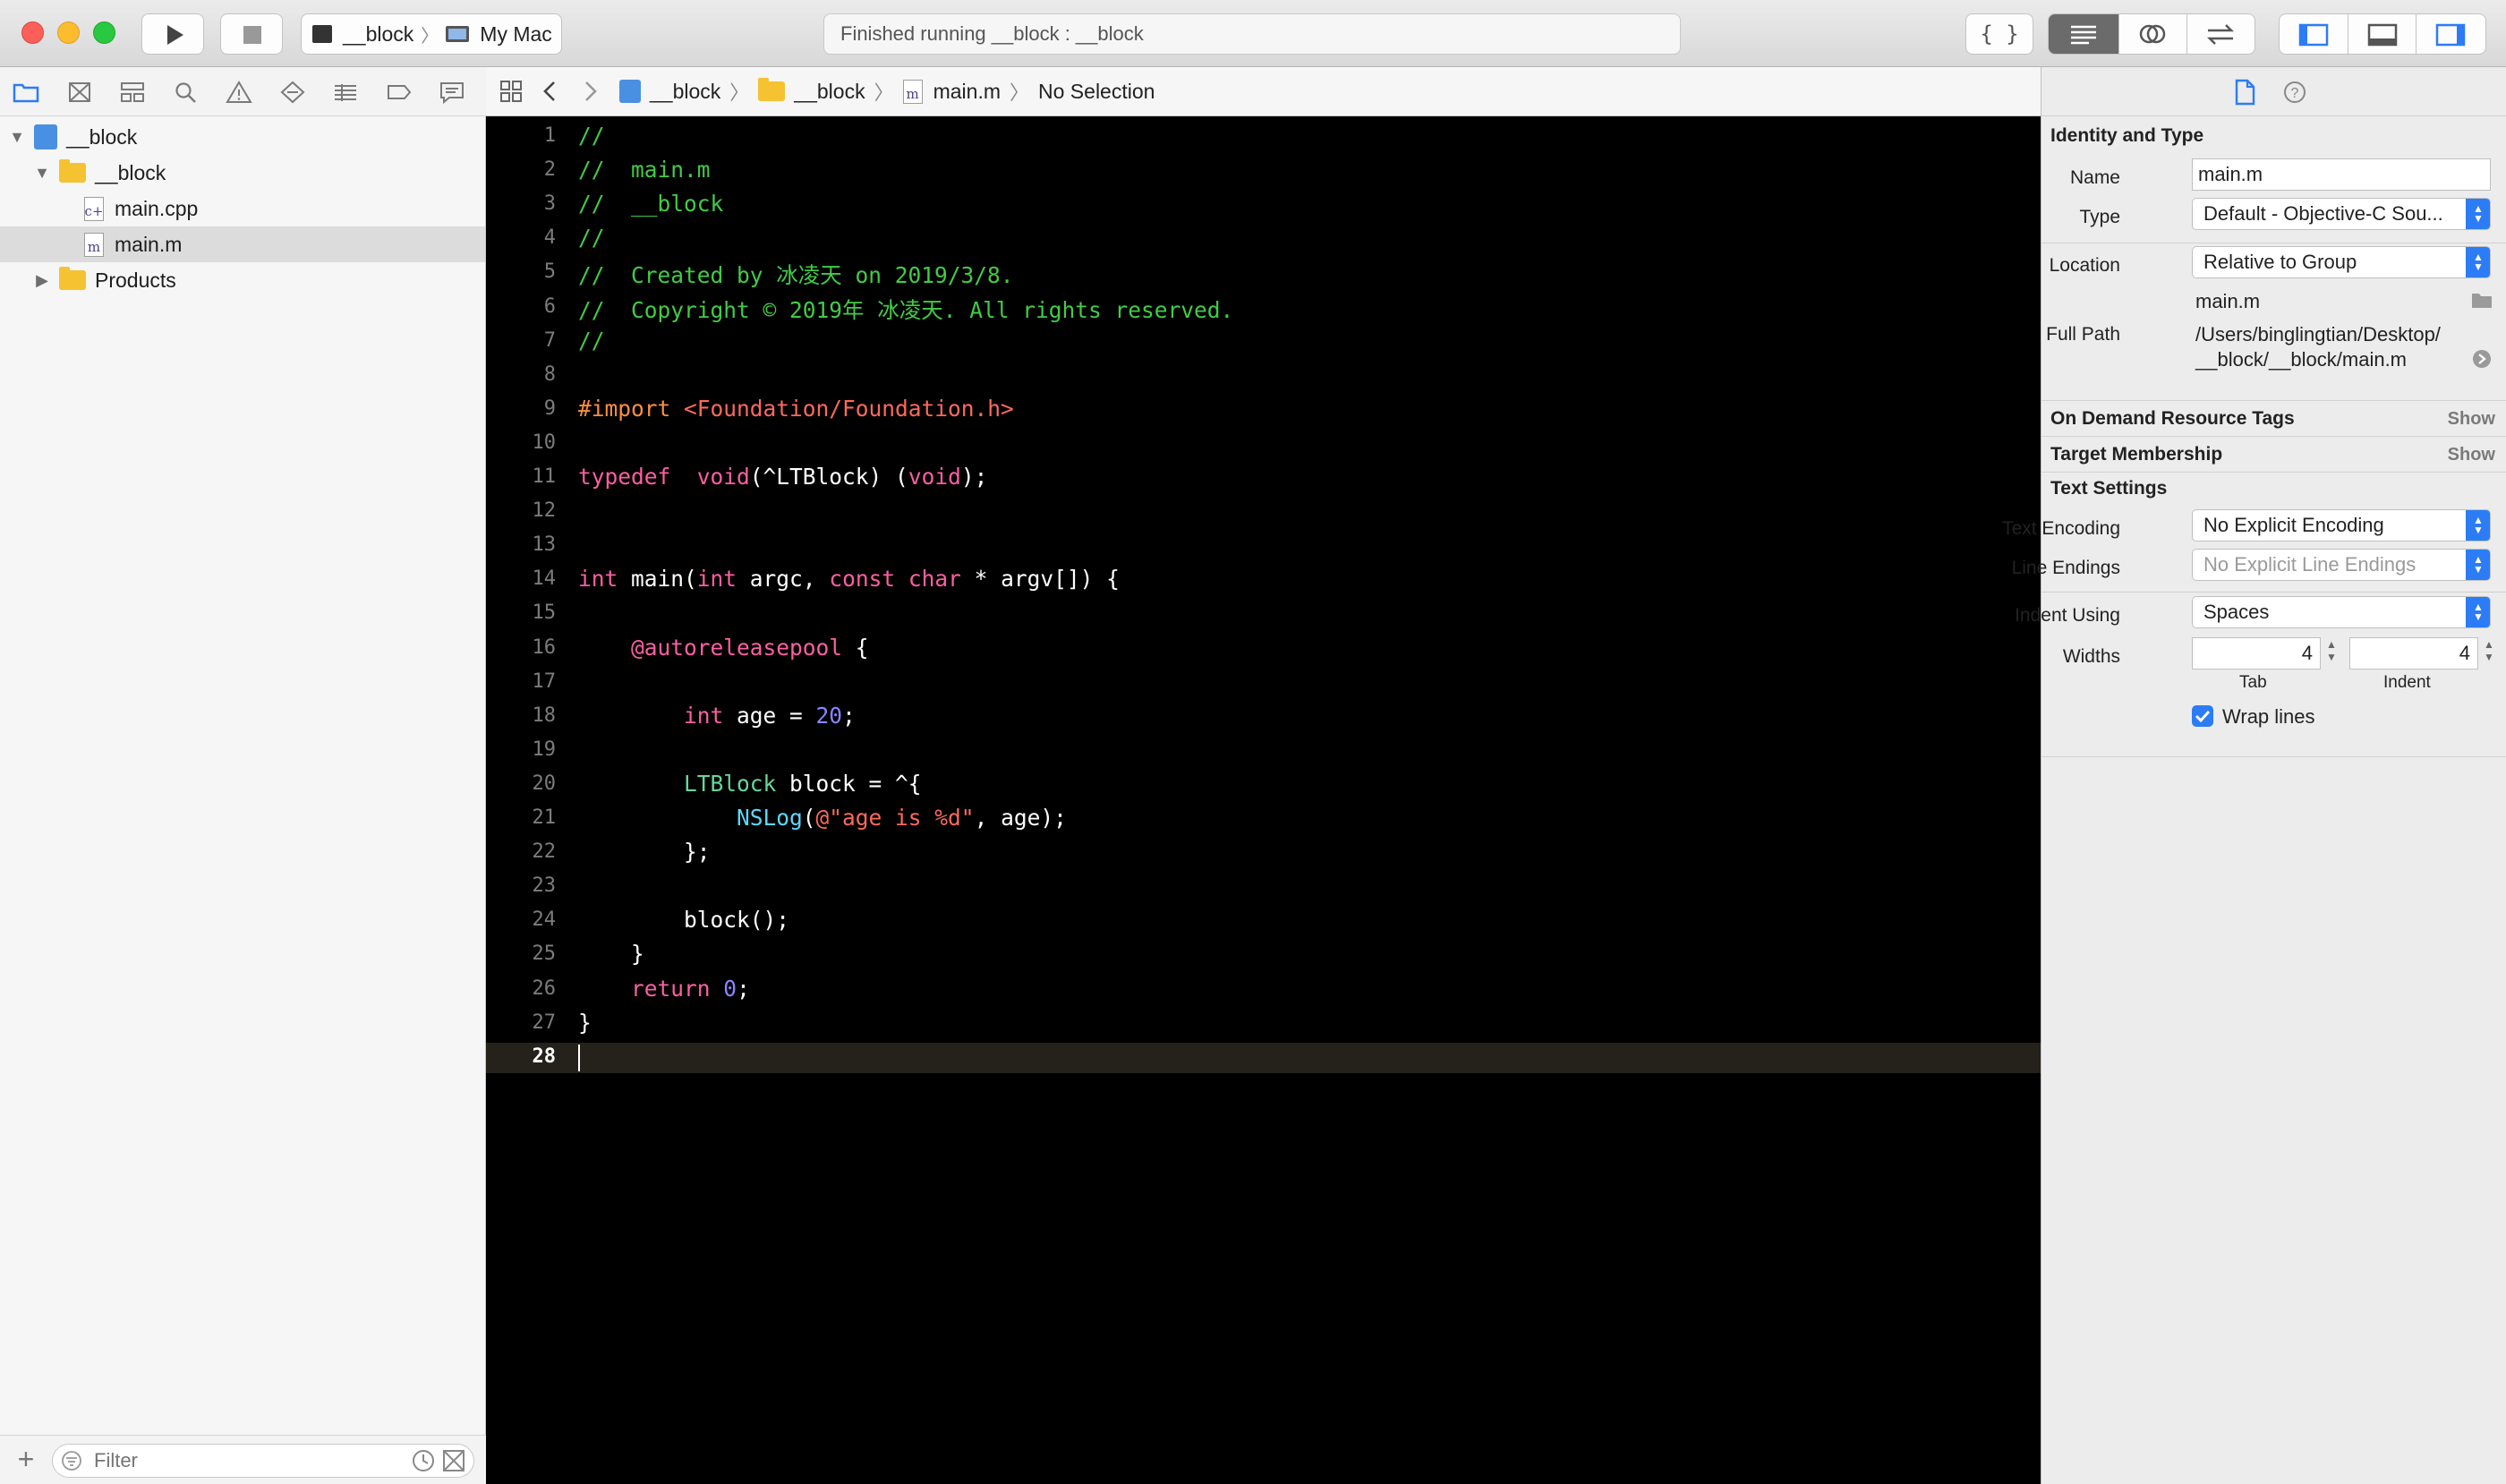 The width and height of the screenshot is (2506, 1484). I want to click on lines-icon, so click(2084, 35).